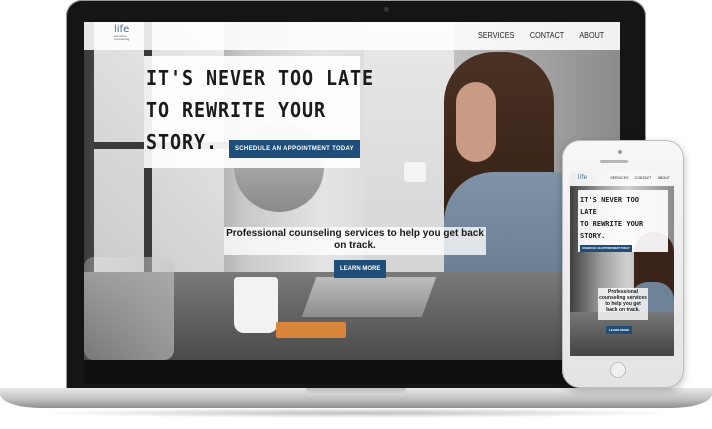 Image resolution: width=712 pixels, height=429 pixels. What do you see at coordinates (620, 152) in the screenshot?
I see `phone-camera` at bounding box center [620, 152].